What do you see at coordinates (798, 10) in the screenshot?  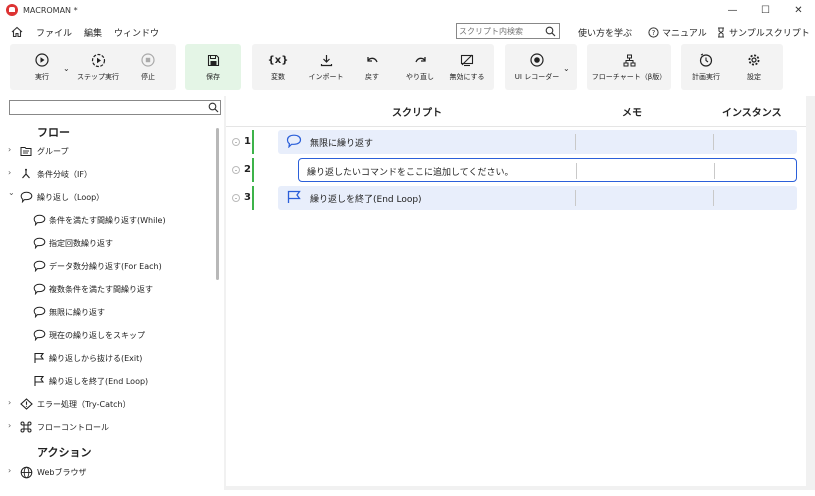 I see `close-button: ✕` at bounding box center [798, 10].